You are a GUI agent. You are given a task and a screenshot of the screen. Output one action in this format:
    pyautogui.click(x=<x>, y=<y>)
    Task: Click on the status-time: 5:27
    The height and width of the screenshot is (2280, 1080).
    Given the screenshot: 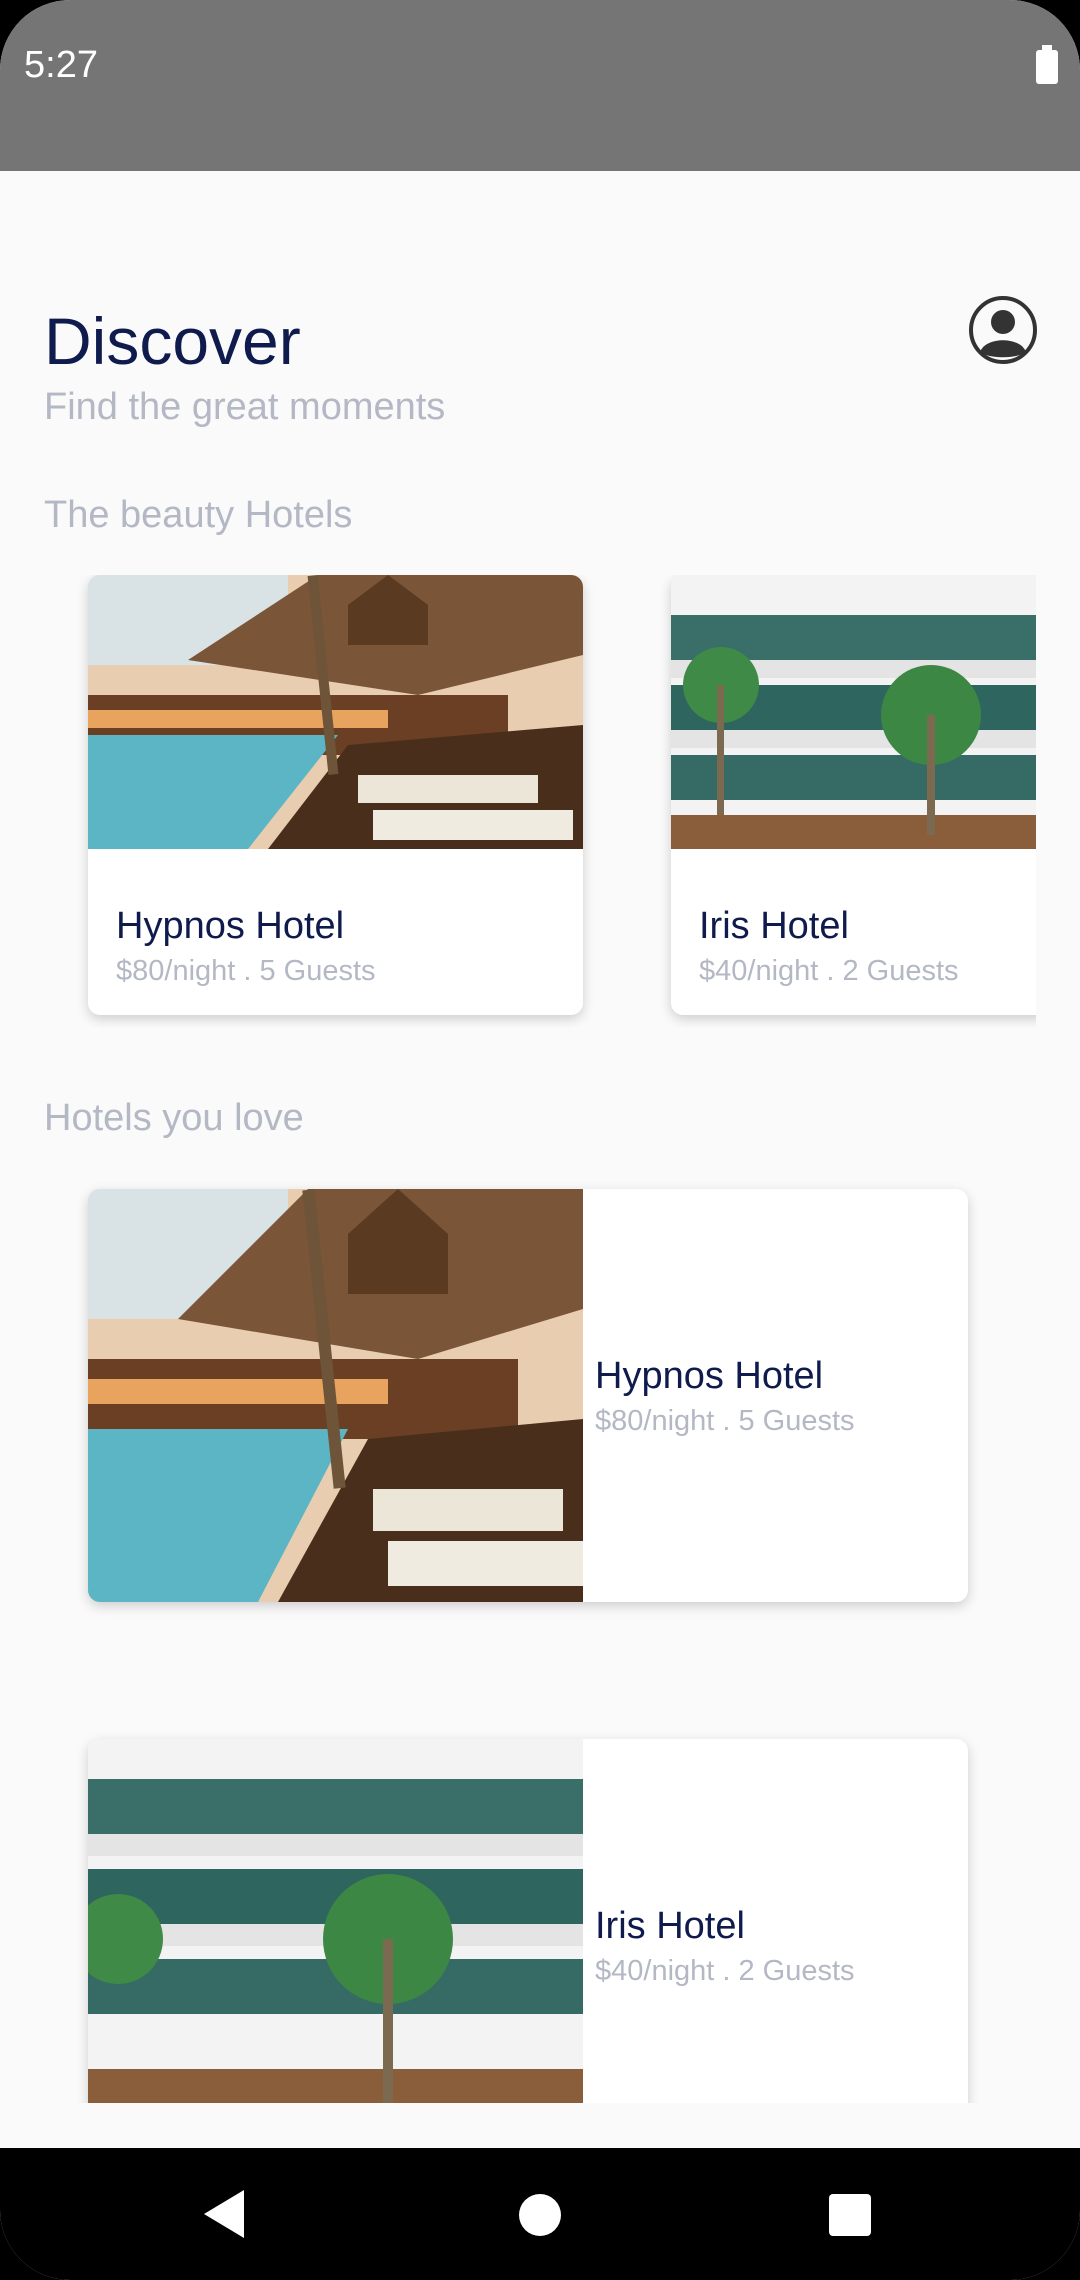 What is the action you would take?
    pyautogui.click(x=61, y=65)
    